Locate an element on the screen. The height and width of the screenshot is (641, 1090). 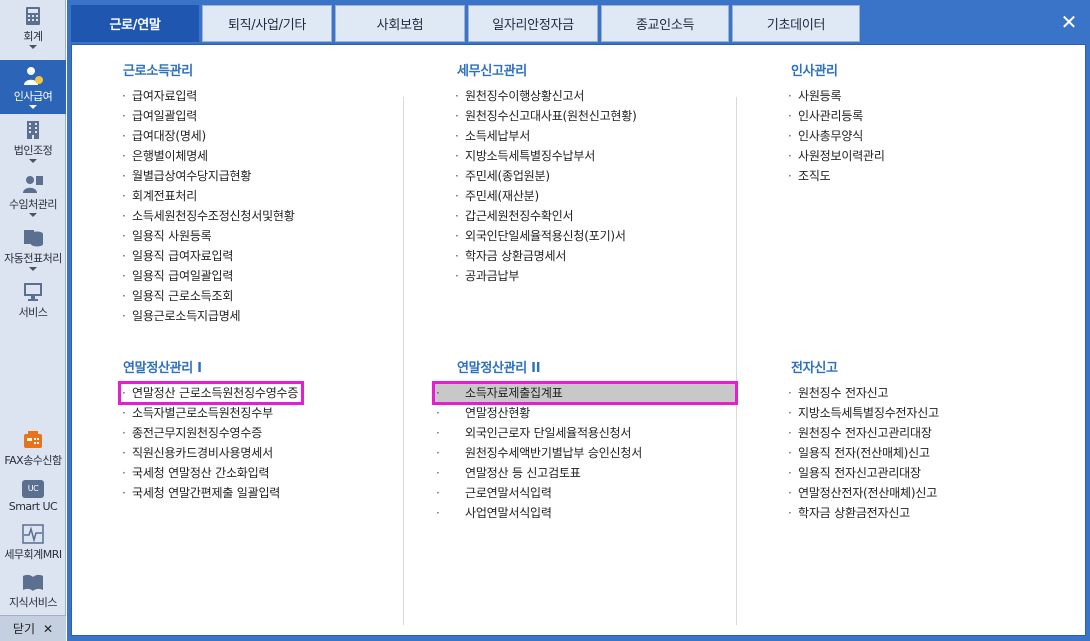
menu-item: 공과금납부 is located at coordinates (545, 276).